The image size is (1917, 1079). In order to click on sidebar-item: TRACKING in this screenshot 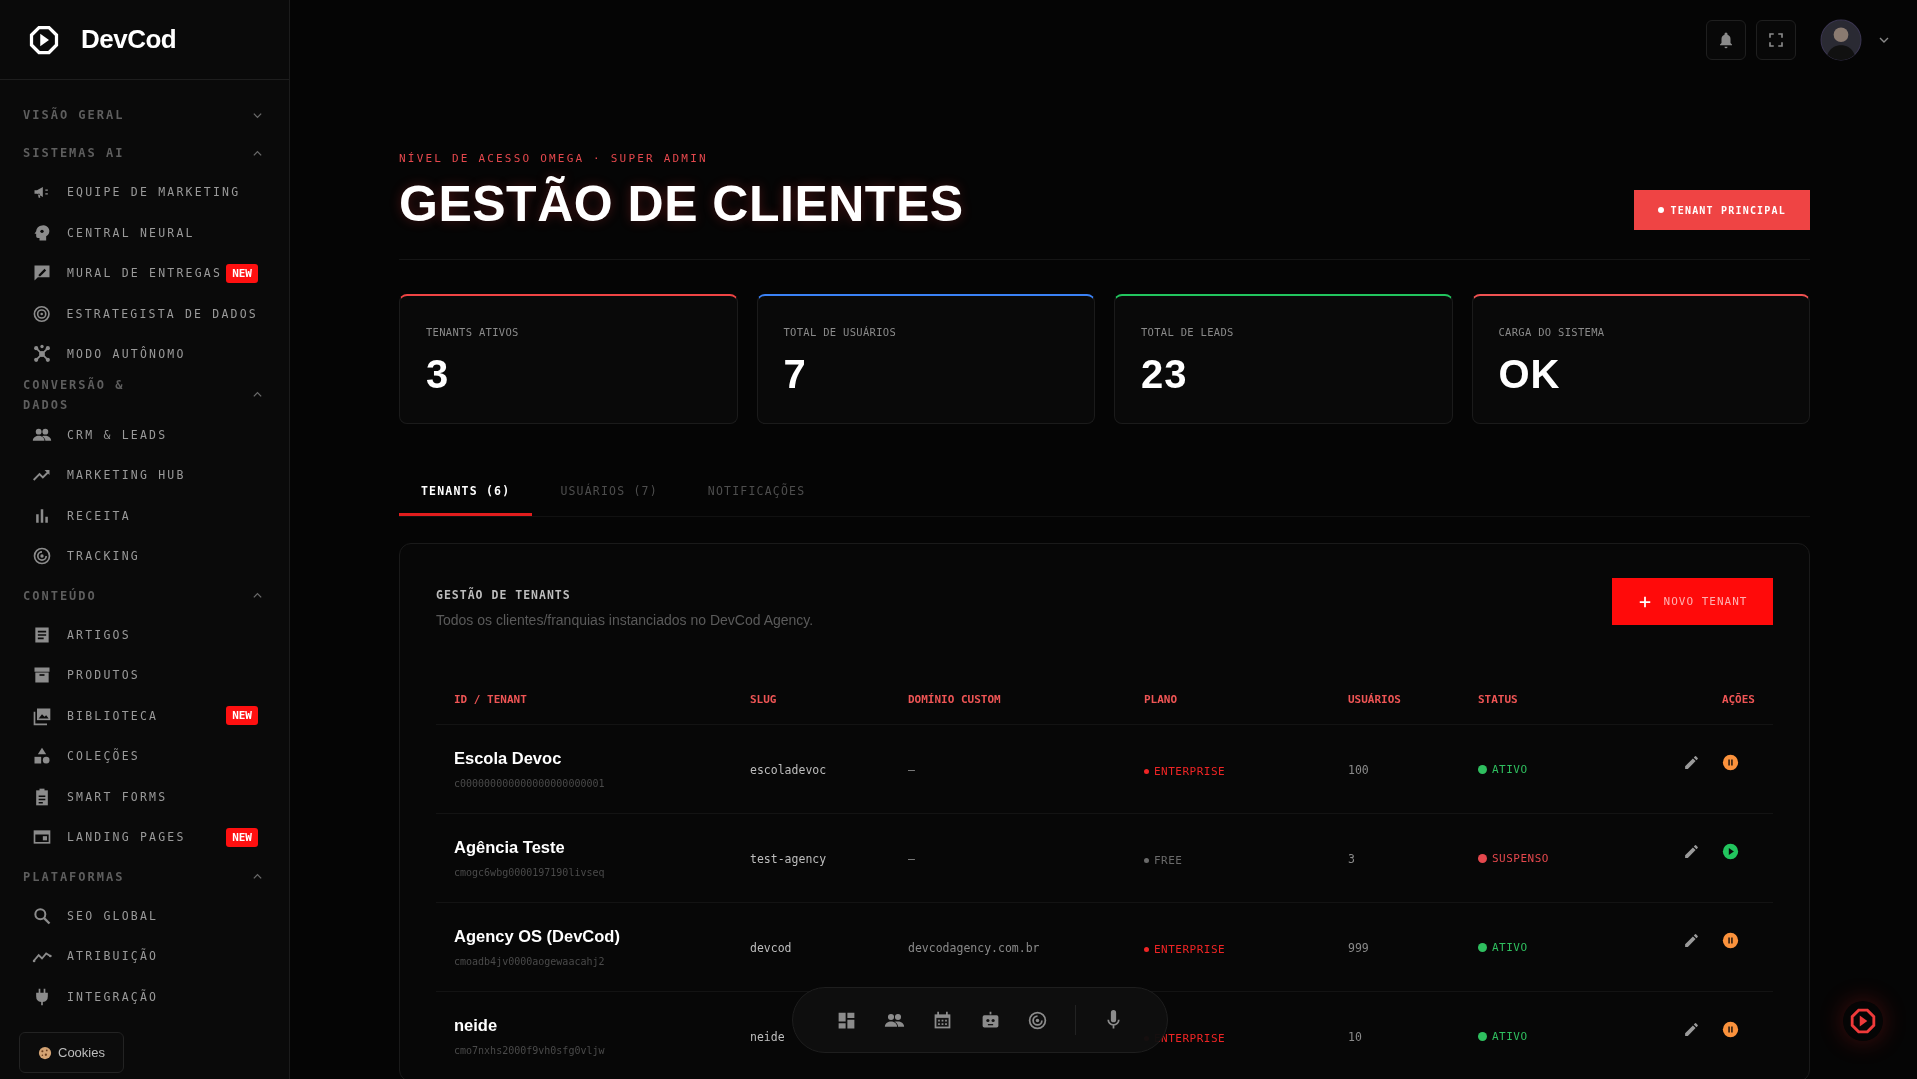, I will do `click(144, 556)`.